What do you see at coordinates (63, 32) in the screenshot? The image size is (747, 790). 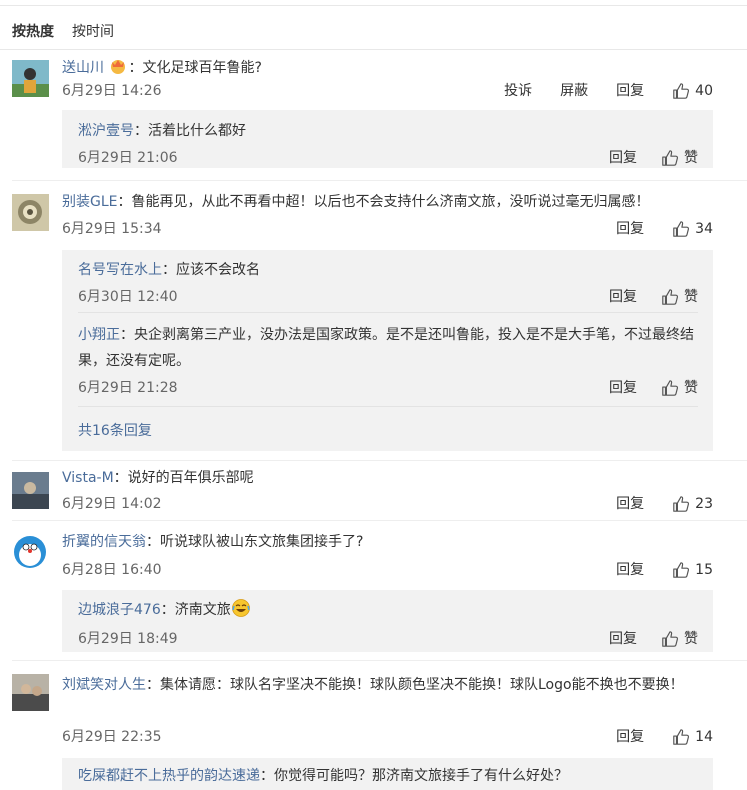 I see `sort-tabs: 按热度 按时间` at bounding box center [63, 32].